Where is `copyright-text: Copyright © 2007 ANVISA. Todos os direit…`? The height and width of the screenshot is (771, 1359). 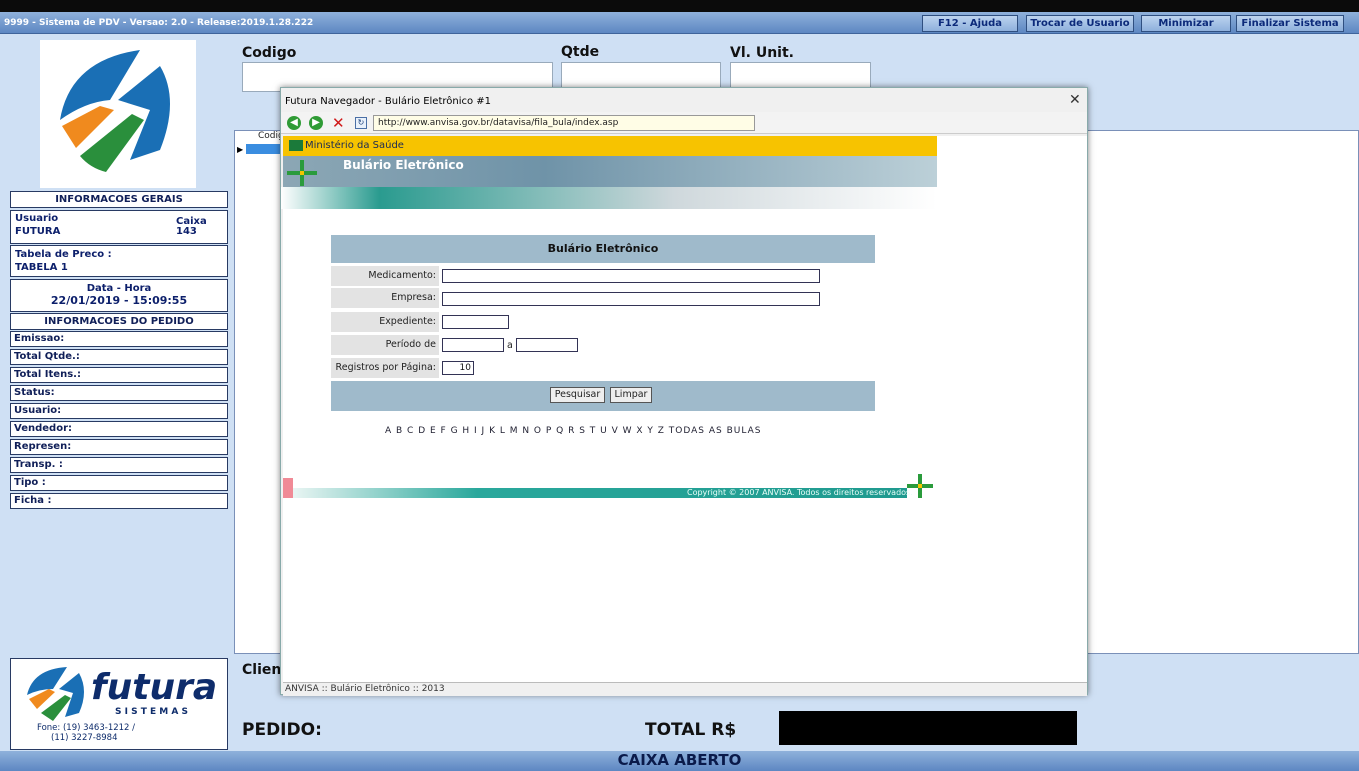 copyright-text: Copyright © 2007 ANVISA. Todos os direit… is located at coordinates (800, 492).